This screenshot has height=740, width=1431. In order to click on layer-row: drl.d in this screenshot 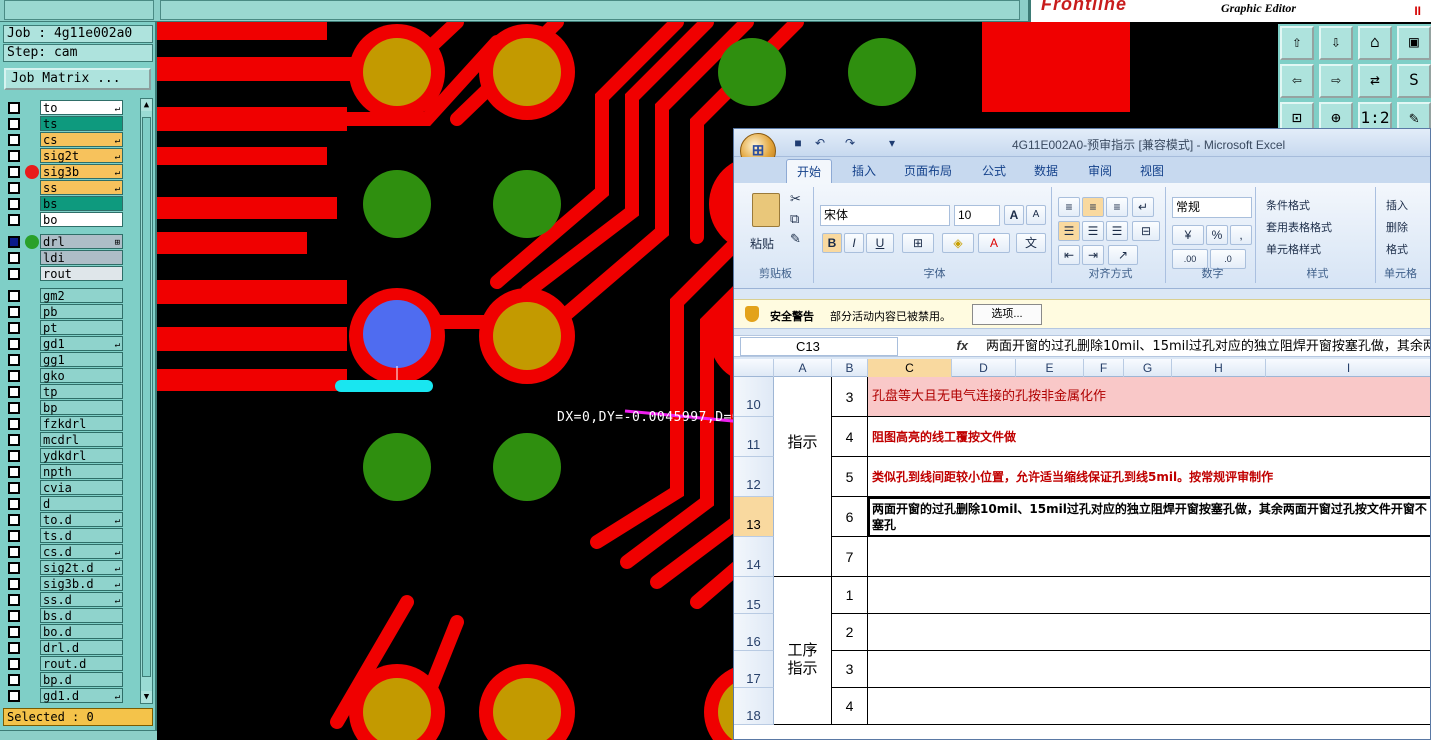, I will do `click(71, 648)`.